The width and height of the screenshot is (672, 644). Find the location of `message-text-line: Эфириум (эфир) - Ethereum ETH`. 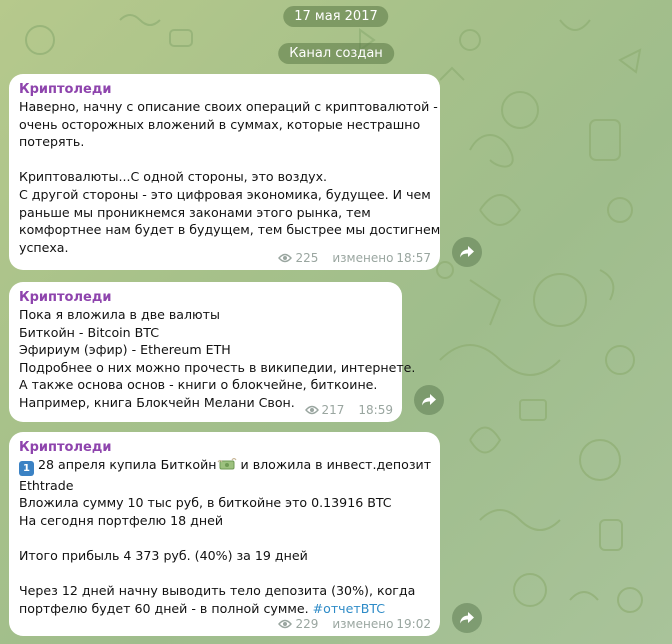

message-text-line: Эфириум (эфир) - Ethereum ETH is located at coordinates (125, 350).